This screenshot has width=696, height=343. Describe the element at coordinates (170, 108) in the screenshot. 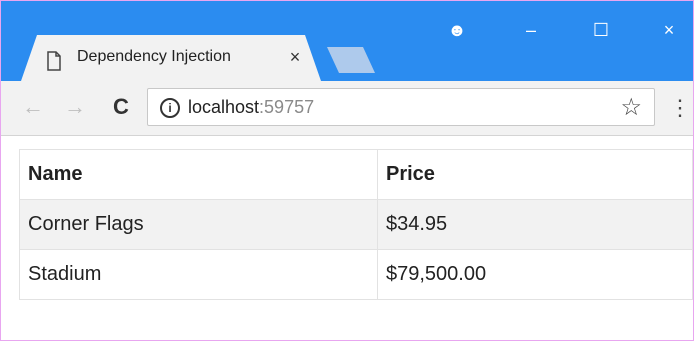

I see `info-icon: i` at that location.